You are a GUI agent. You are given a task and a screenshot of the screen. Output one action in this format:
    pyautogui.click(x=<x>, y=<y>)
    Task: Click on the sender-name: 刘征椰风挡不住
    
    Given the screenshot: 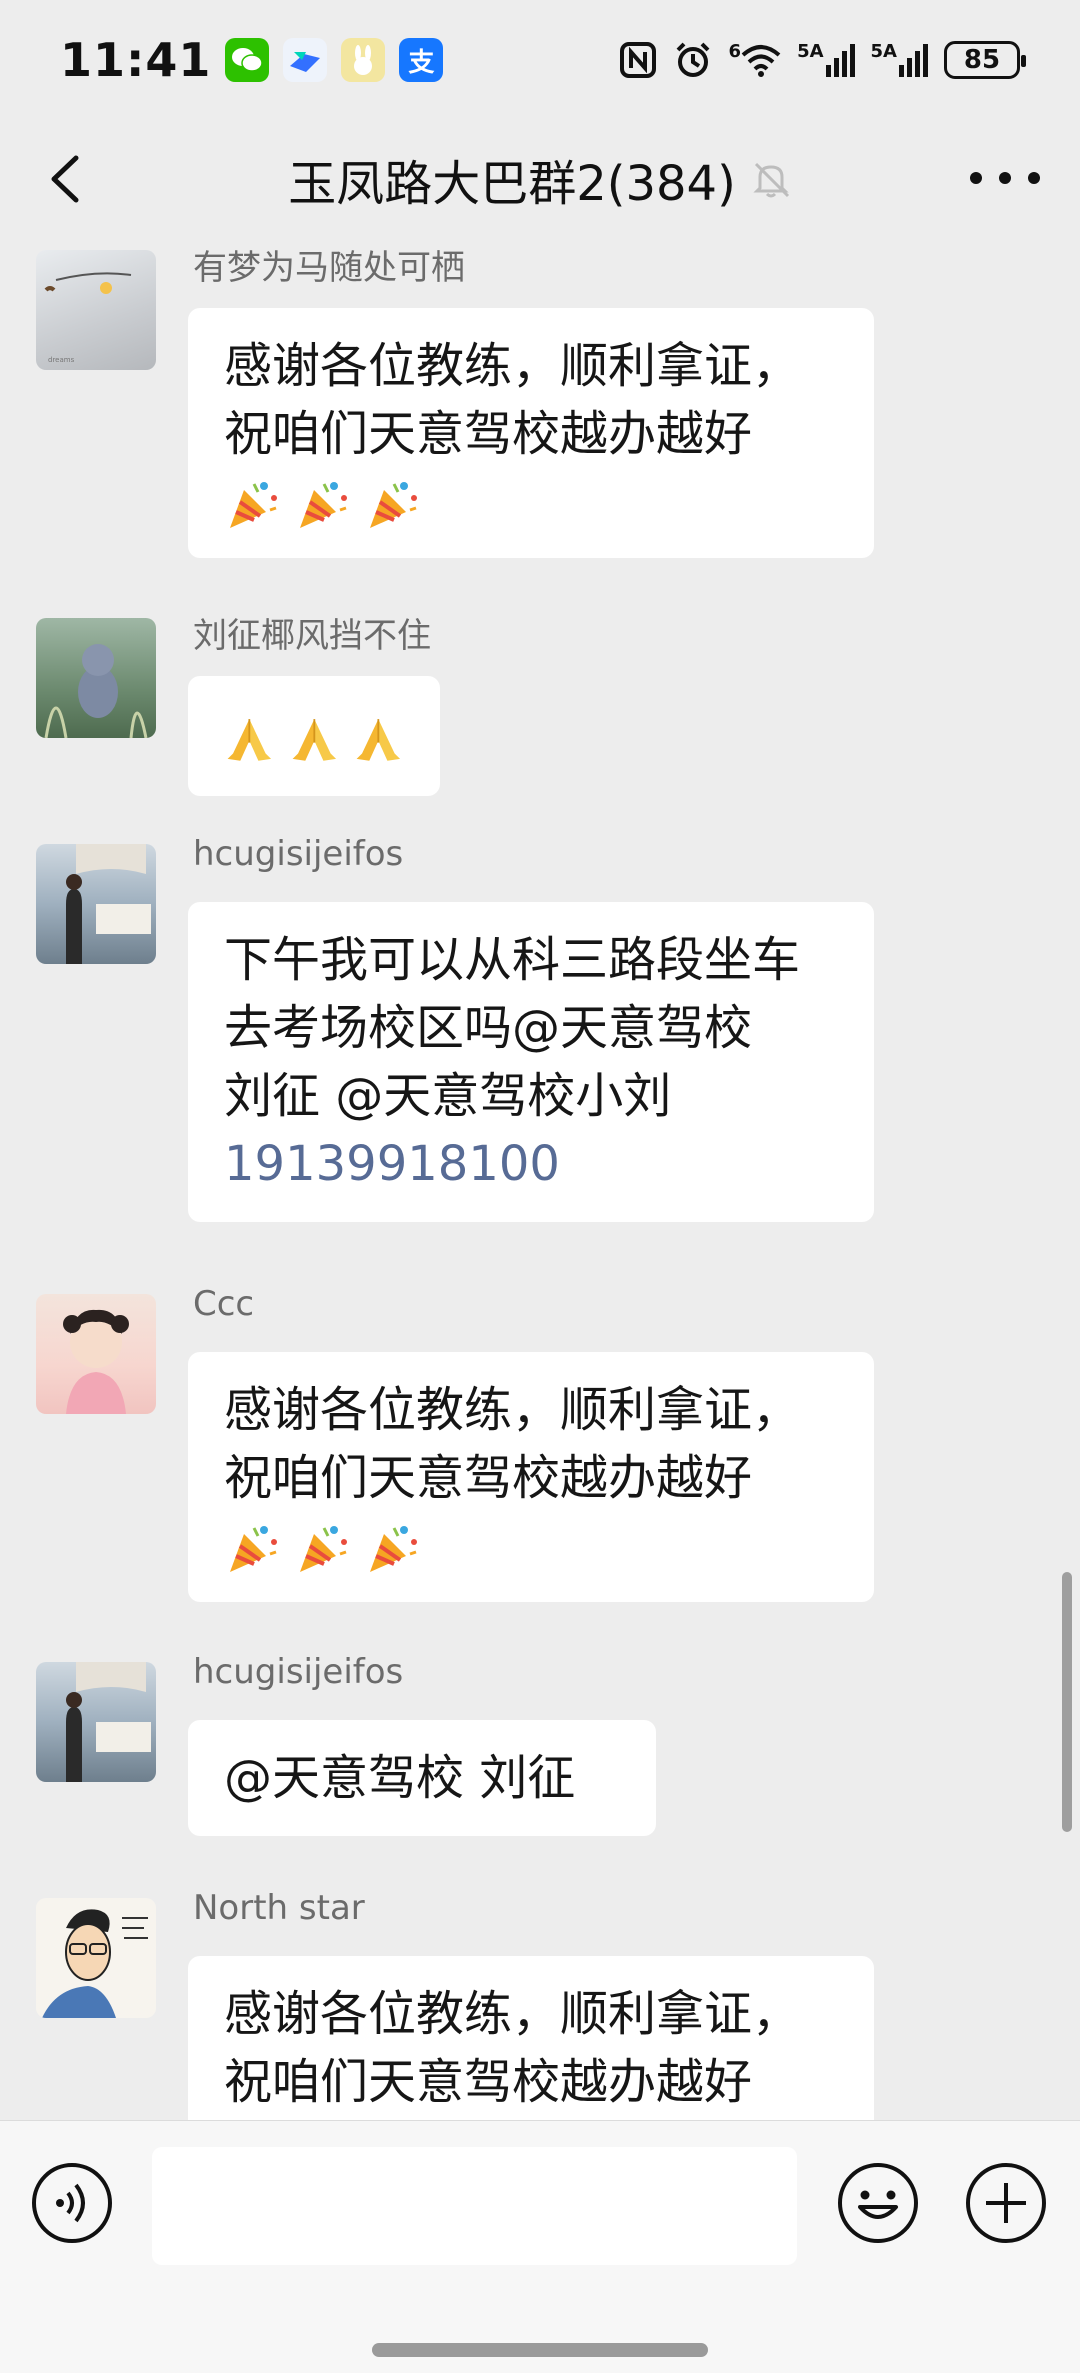 What is the action you would take?
    pyautogui.click(x=312, y=636)
    